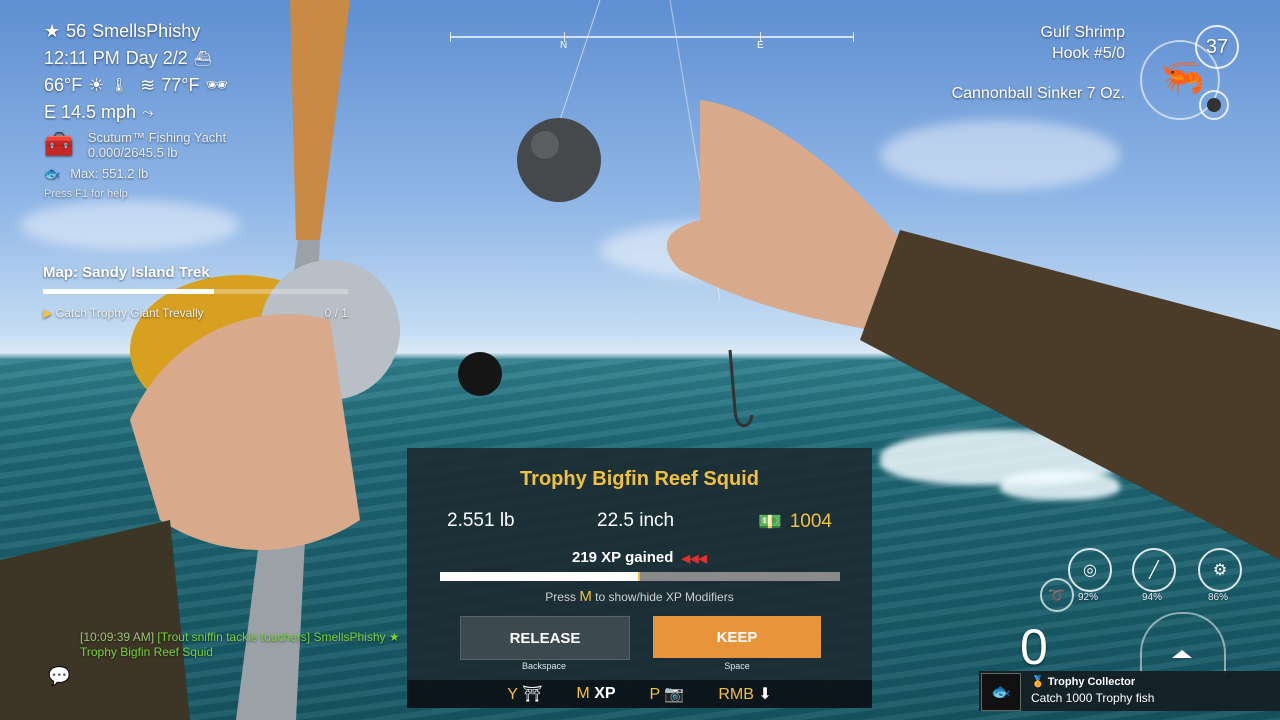 The image size is (1280, 720). I want to click on left-sleeve, so click(95, 620).